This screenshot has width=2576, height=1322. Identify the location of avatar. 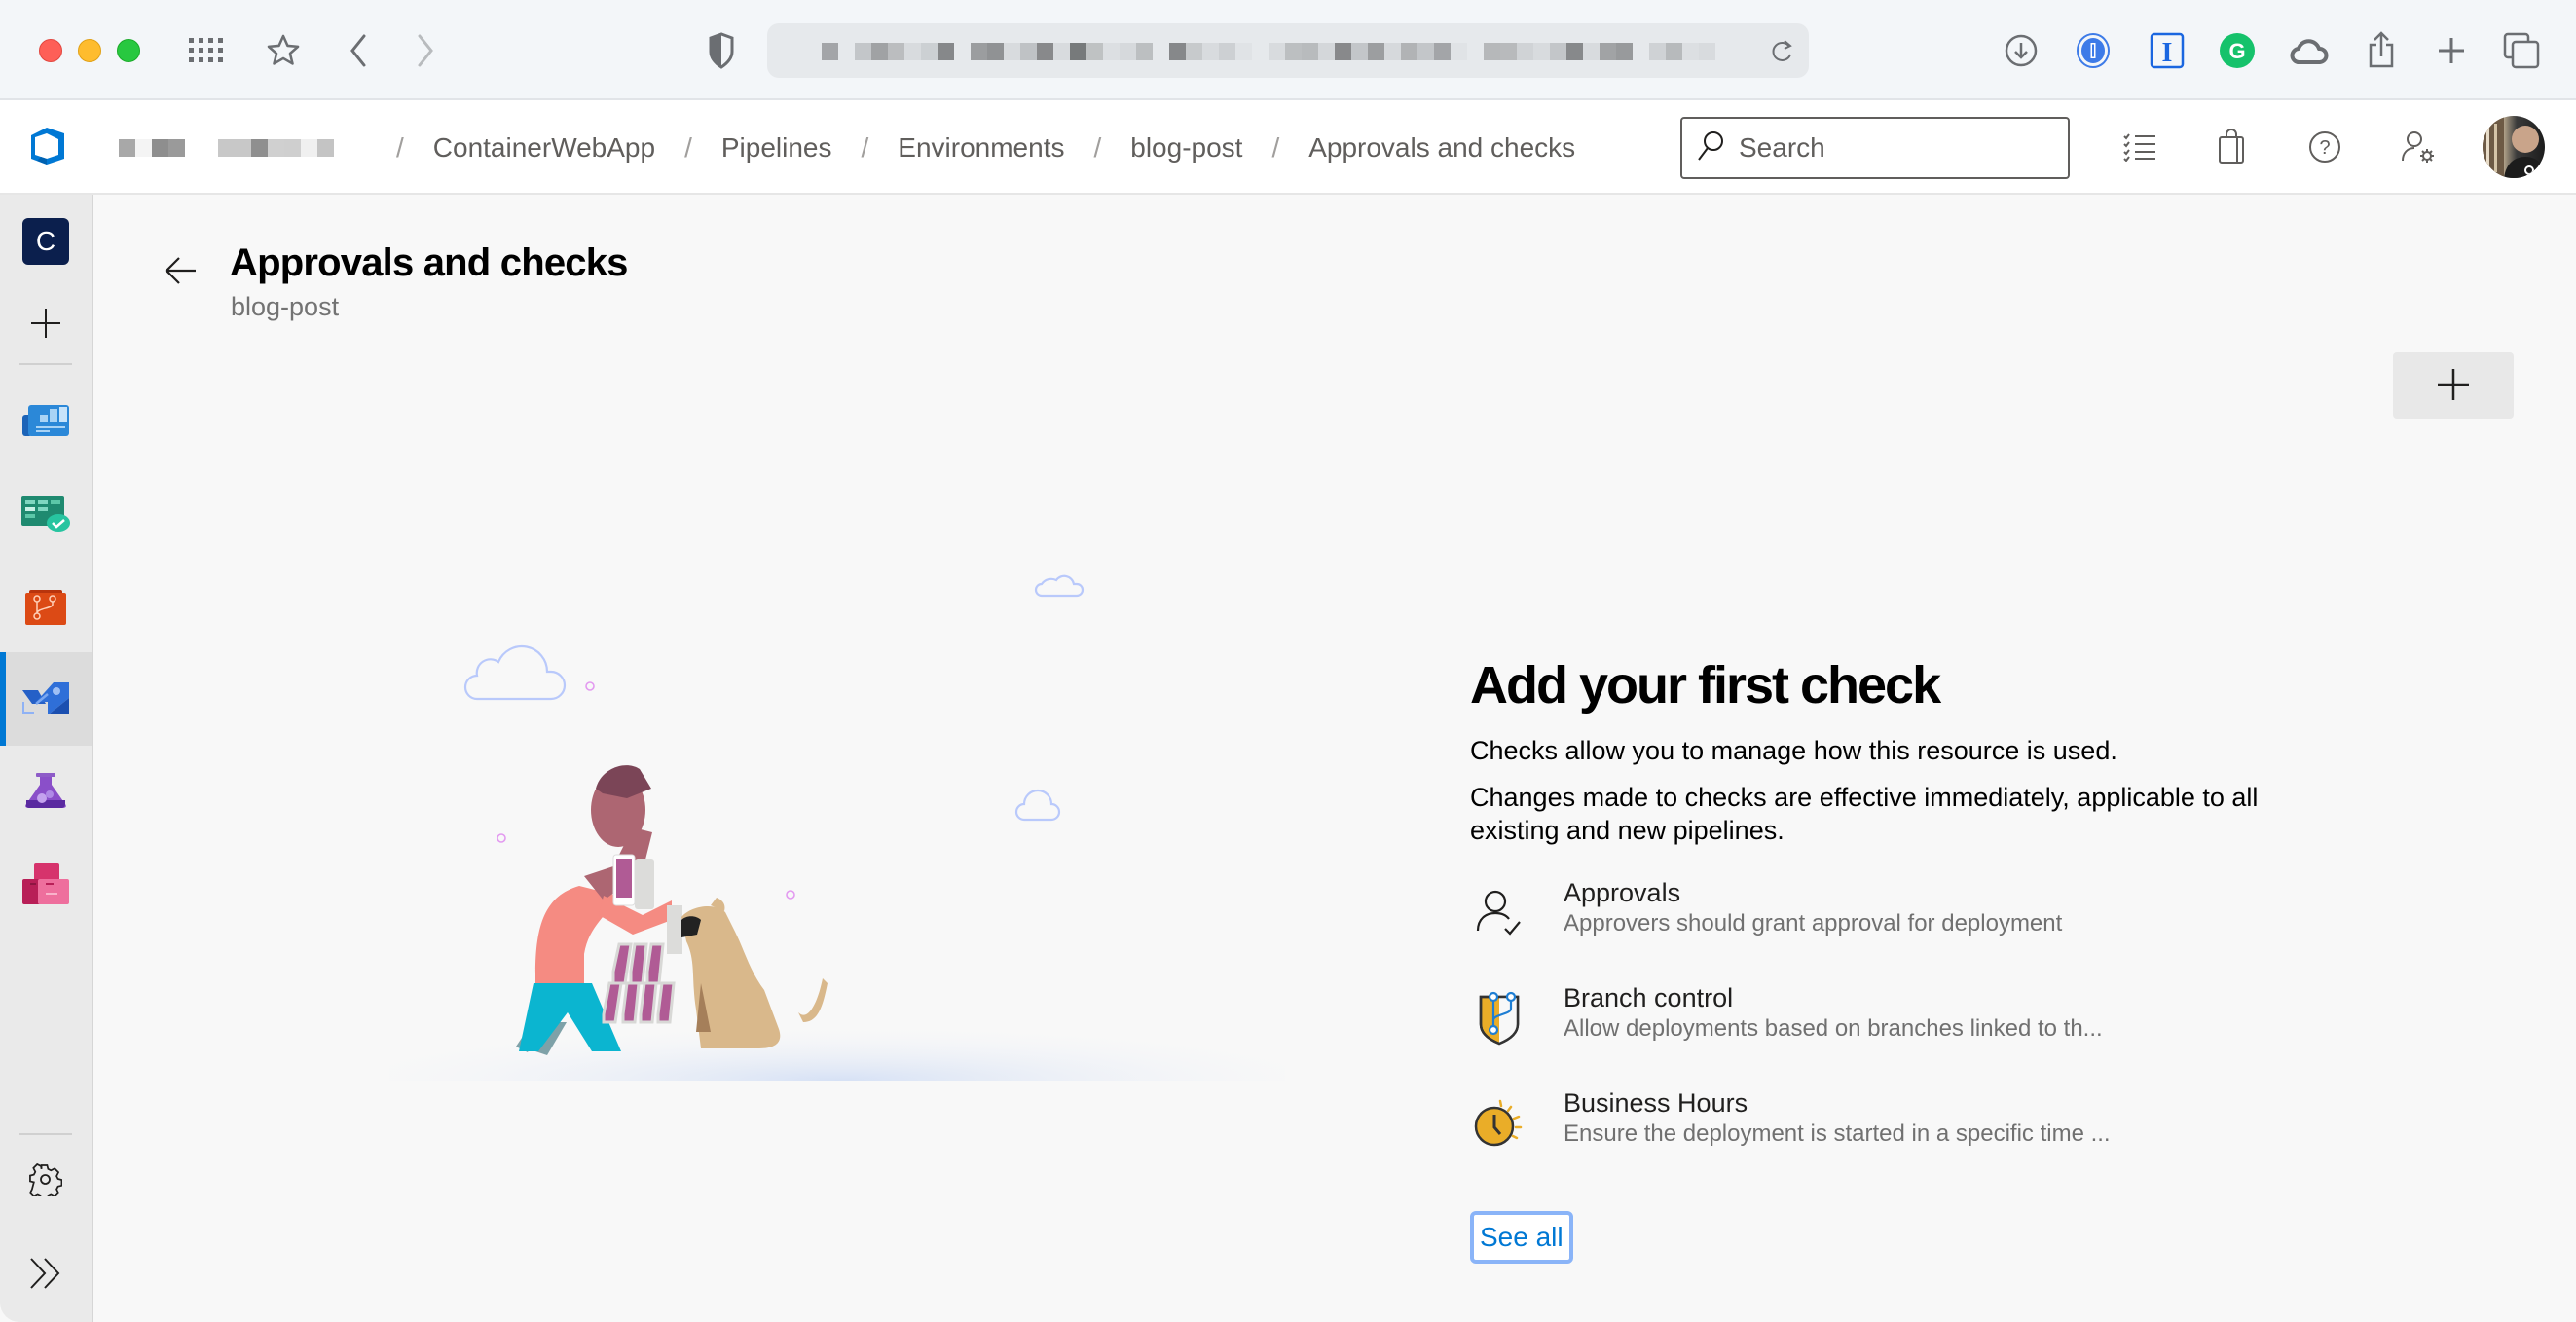
(2514, 147).